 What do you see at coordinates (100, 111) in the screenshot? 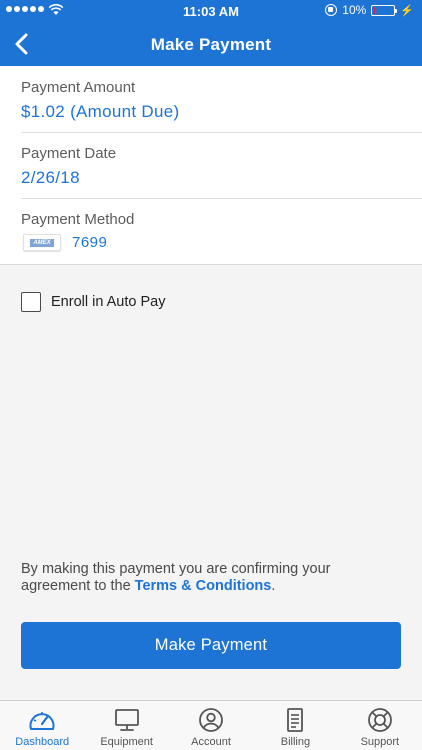
I see `payment-amount-value: $1.02 (Amount Due)` at bounding box center [100, 111].